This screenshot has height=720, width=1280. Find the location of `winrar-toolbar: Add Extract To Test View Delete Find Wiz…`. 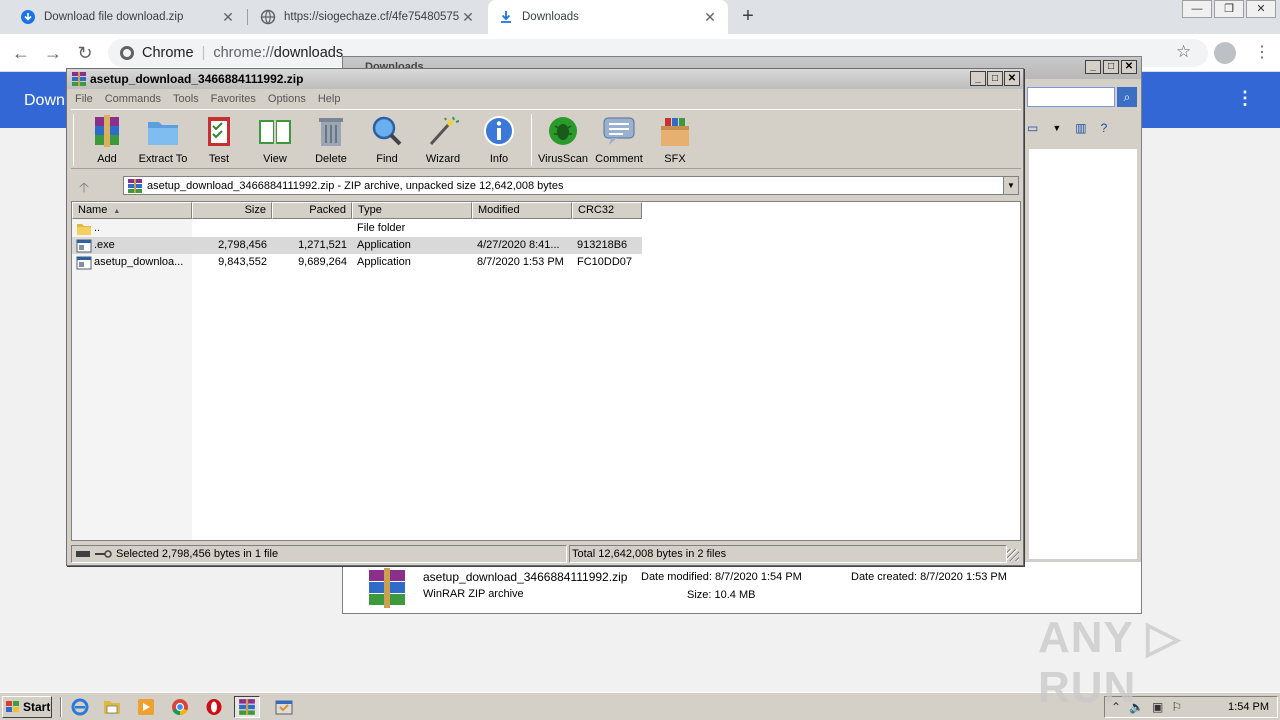

winrar-toolbar: Add Extract To Test View Delete Find Wiz… is located at coordinates (546, 139).